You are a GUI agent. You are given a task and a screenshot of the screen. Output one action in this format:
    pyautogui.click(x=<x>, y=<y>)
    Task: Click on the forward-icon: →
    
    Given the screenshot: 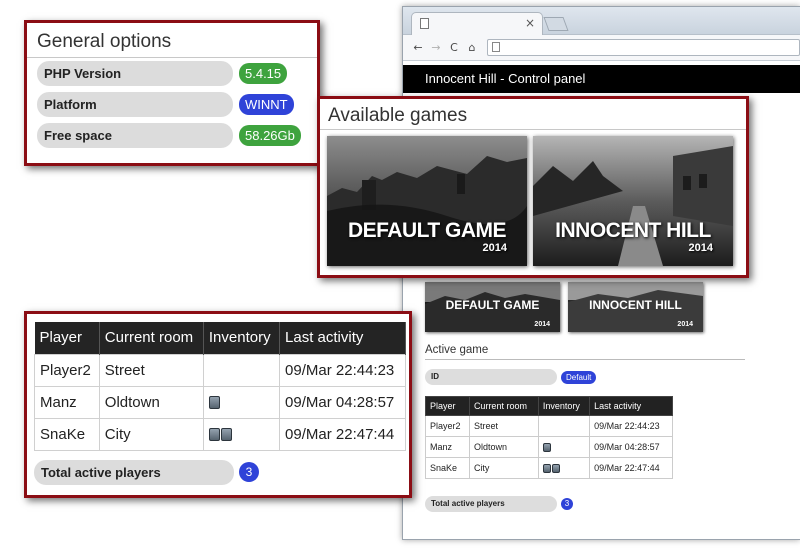 What is the action you would take?
    pyautogui.click(x=436, y=47)
    